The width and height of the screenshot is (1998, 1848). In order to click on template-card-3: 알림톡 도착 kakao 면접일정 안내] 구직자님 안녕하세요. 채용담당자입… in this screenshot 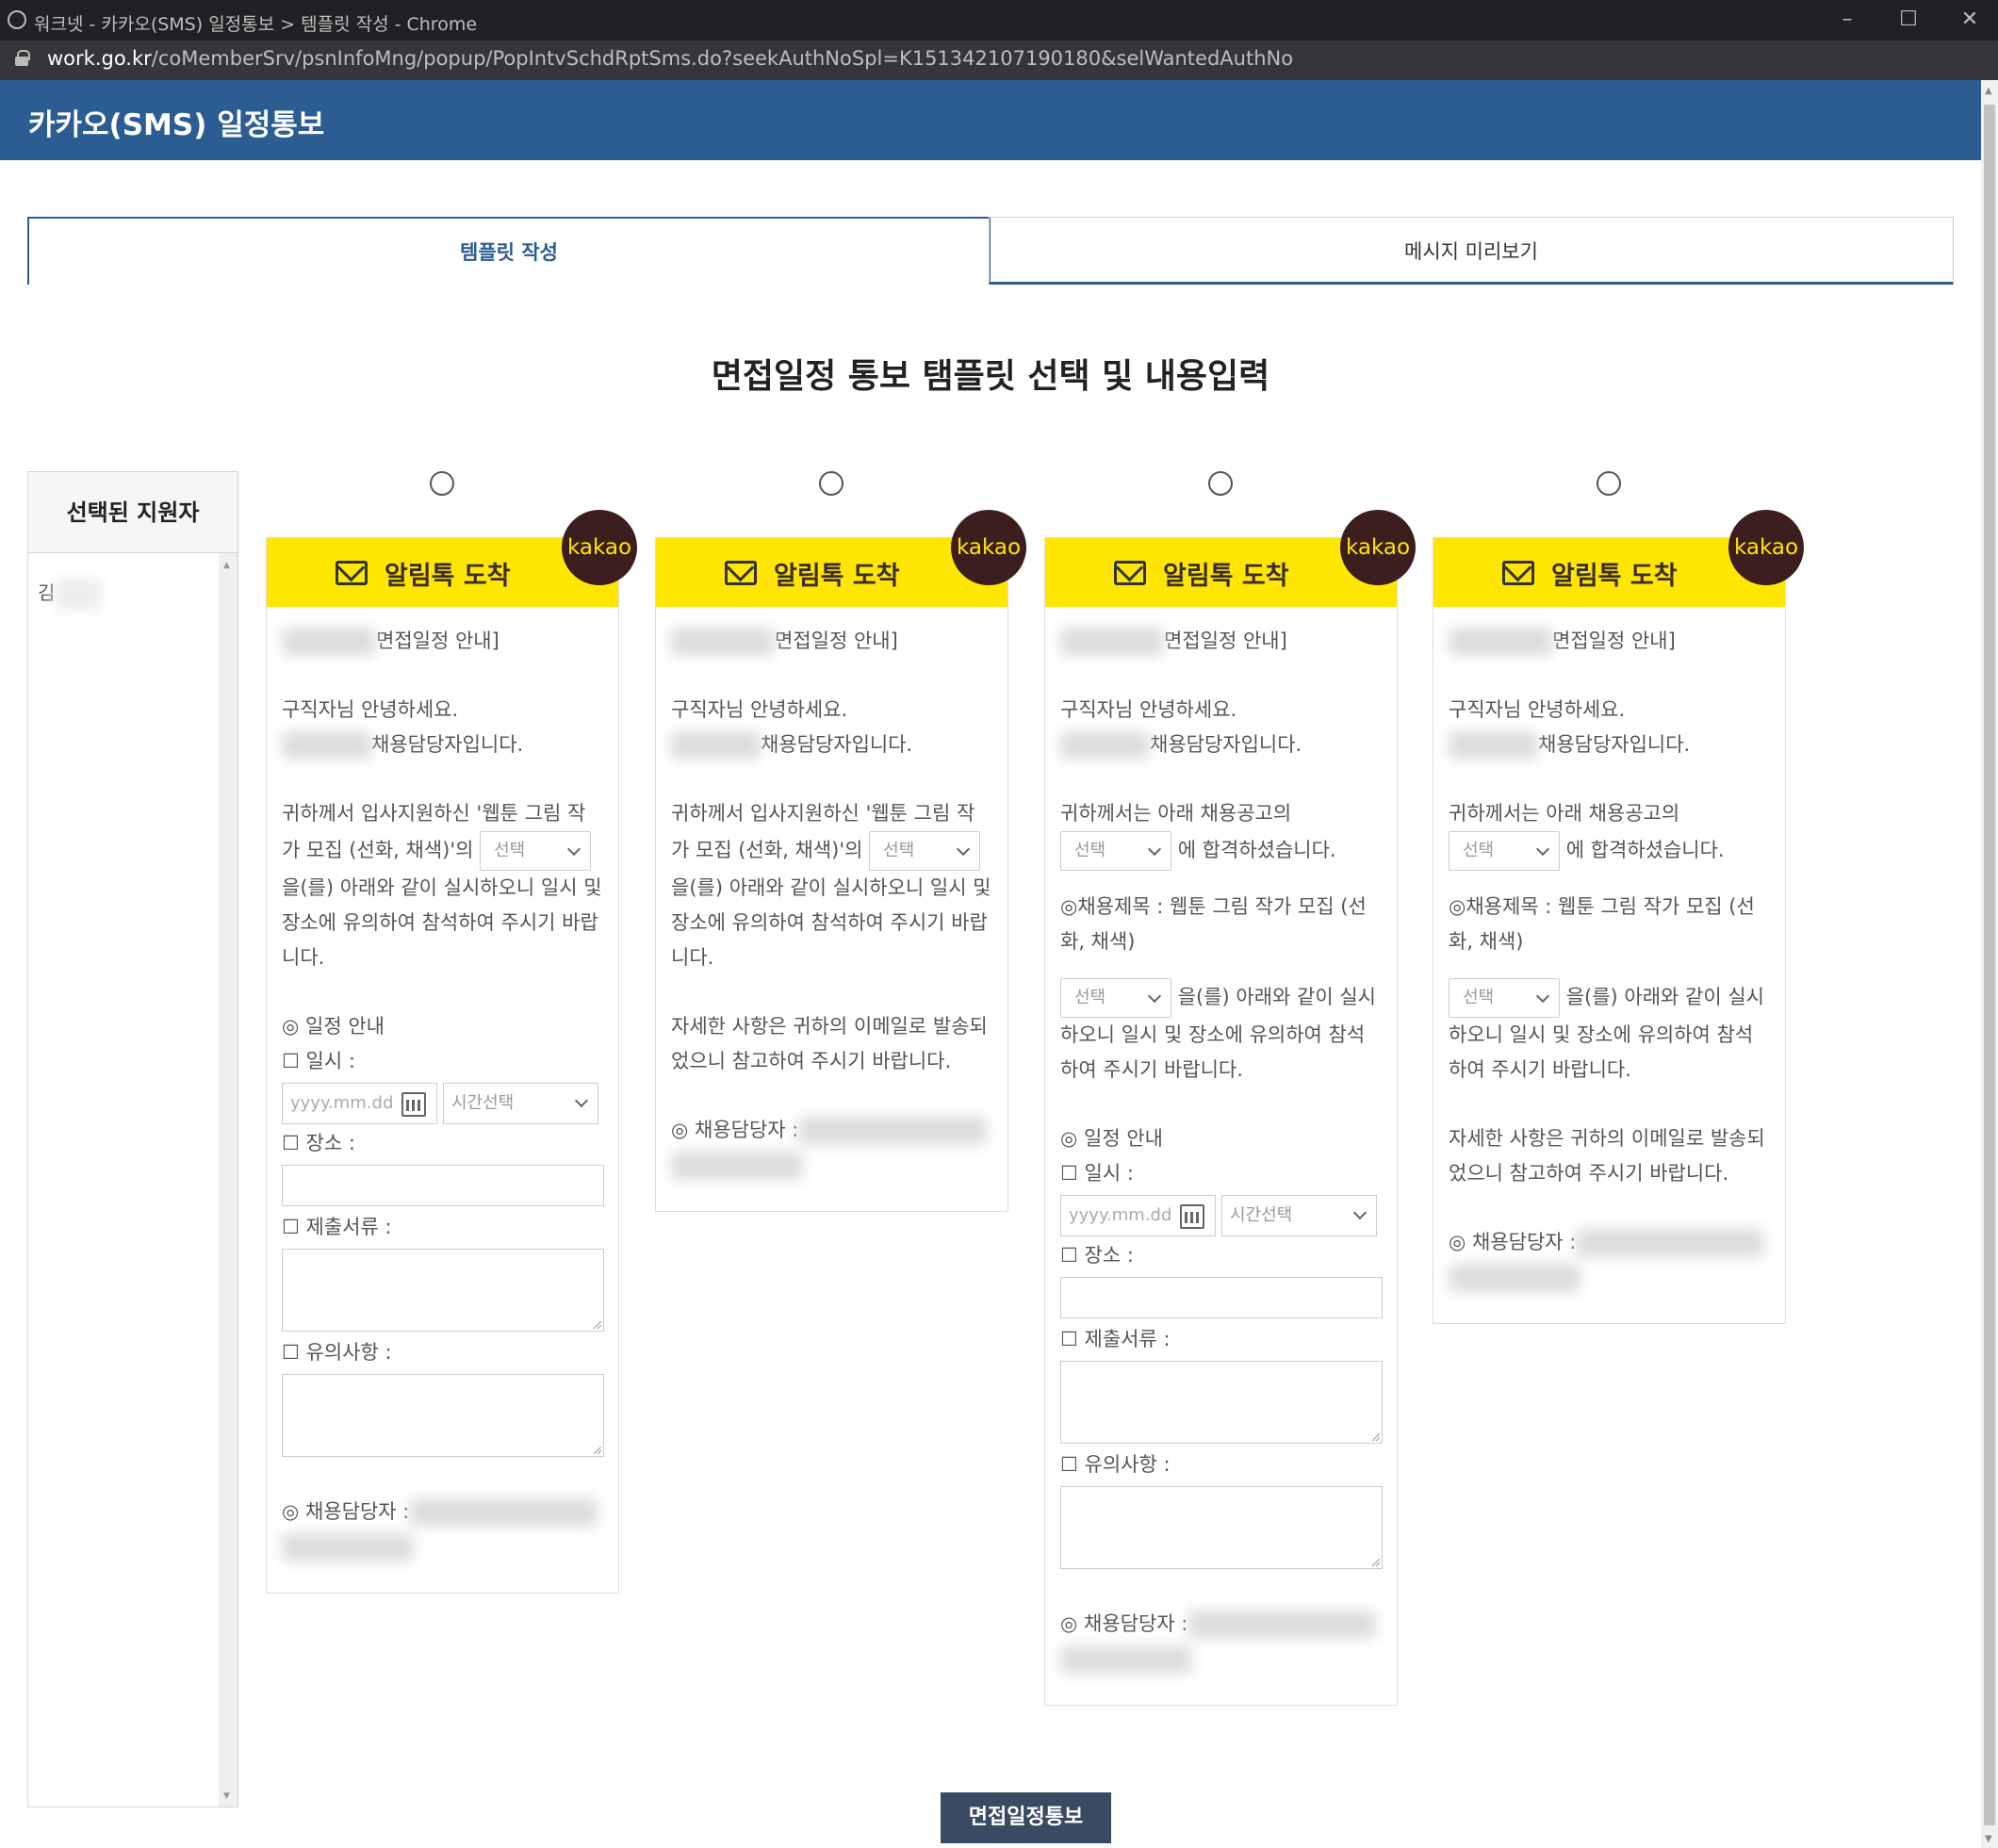, I will do `click(1230, 1108)`.